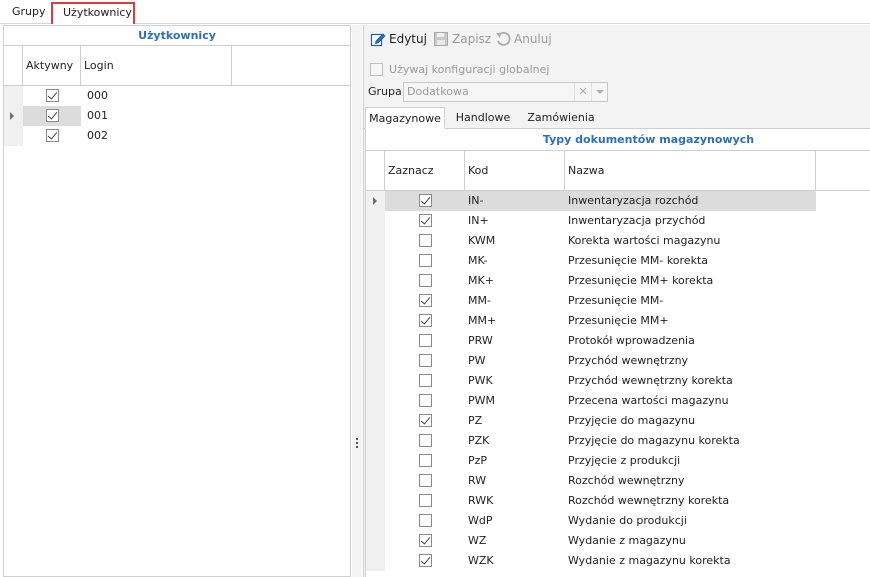  What do you see at coordinates (520, 70) in the screenshot?
I see `global-config-option: Używaj konfiguracji globalnej` at bounding box center [520, 70].